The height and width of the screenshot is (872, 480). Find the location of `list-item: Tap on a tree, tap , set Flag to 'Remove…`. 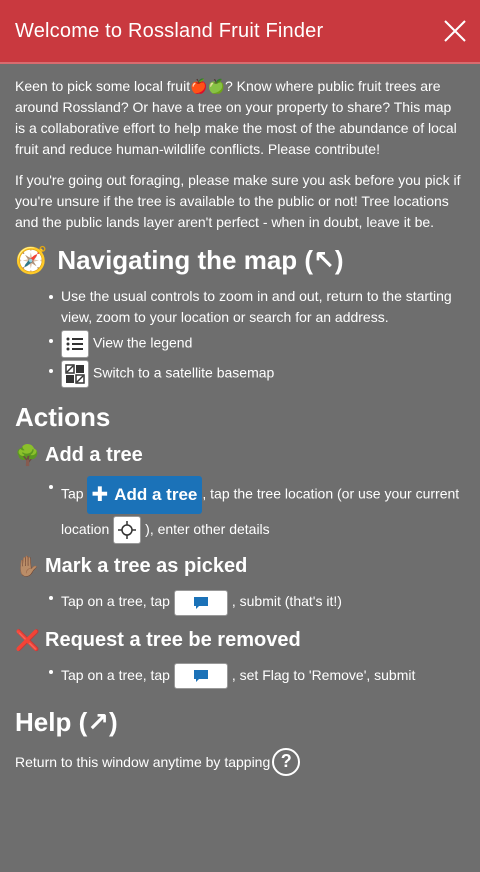

list-item: Tap on a tree, tap , set Flag to 'Remove… is located at coordinates (257, 675).